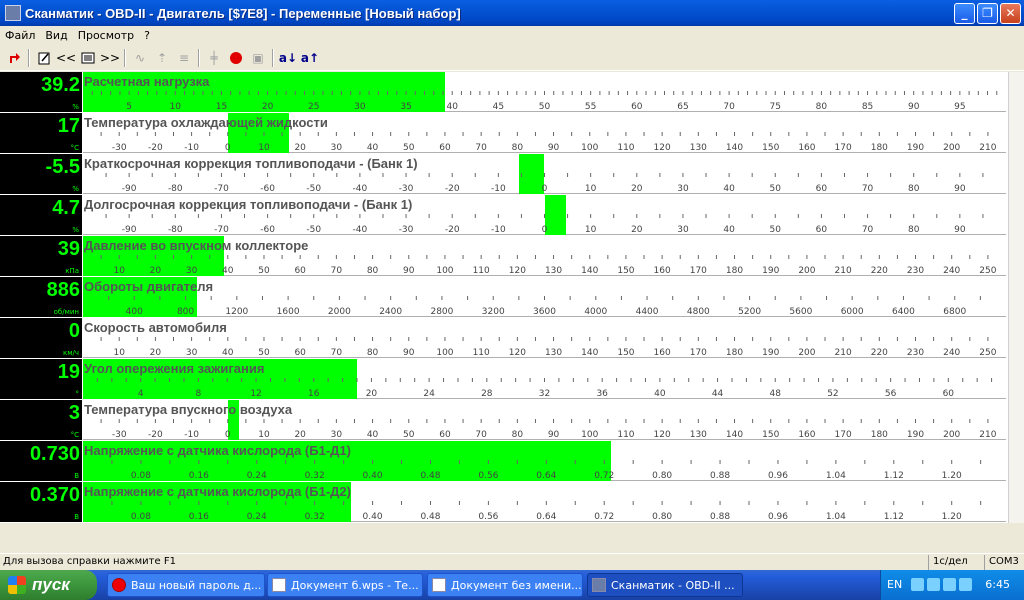 The width and height of the screenshot is (1024, 600). What do you see at coordinates (106, 35) in the screenshot?
I see `menu-browse: Просмотр` at bounding box center [106, 35].